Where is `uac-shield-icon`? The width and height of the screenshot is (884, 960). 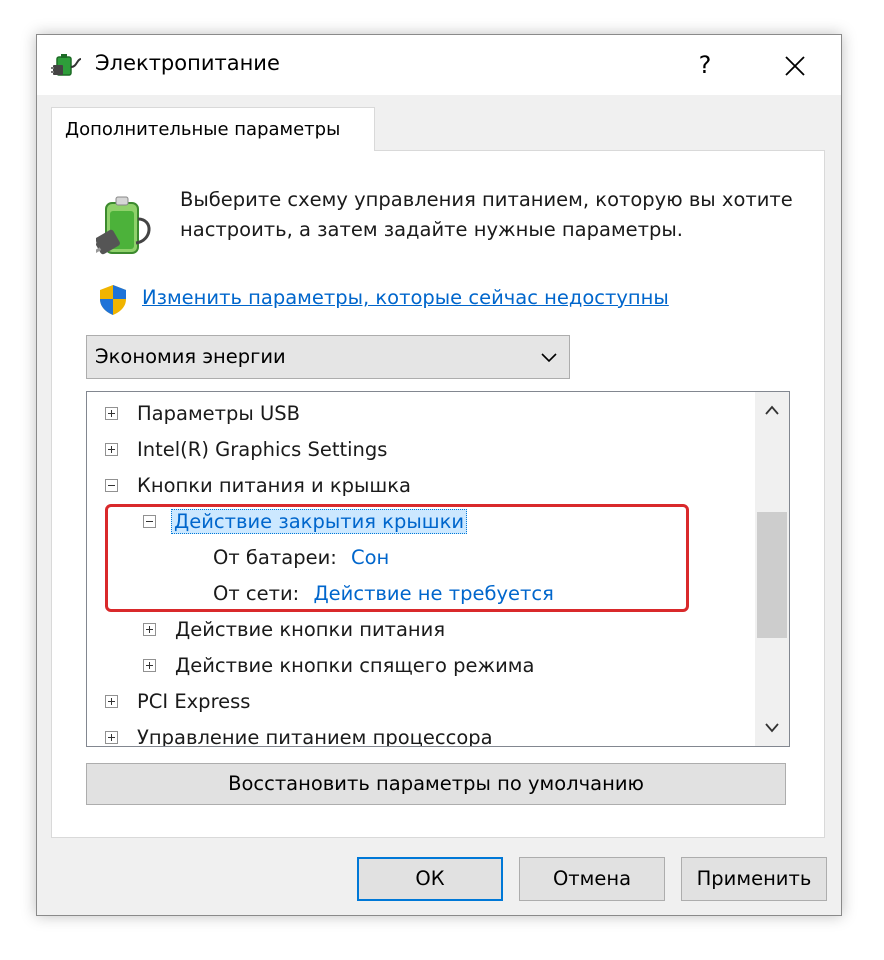 uac-shield-icon is located at coordinates (113, 300).